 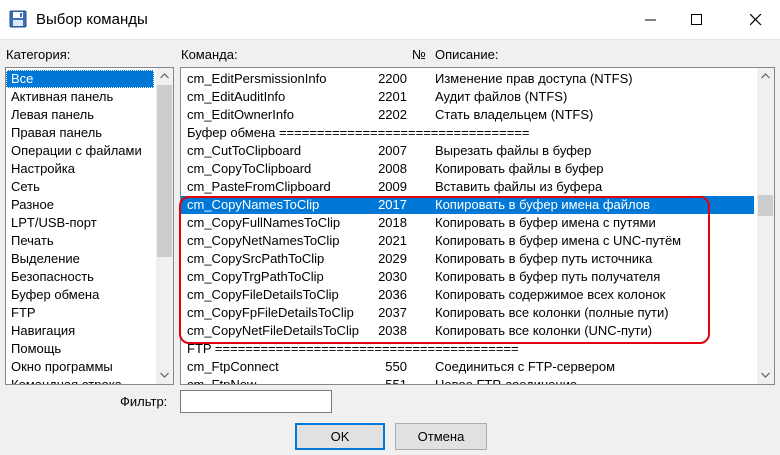 What do you see at coordinates (392, 204) in the screenshot?
I see `command-number: 2017` at bounding box center [392, 204].